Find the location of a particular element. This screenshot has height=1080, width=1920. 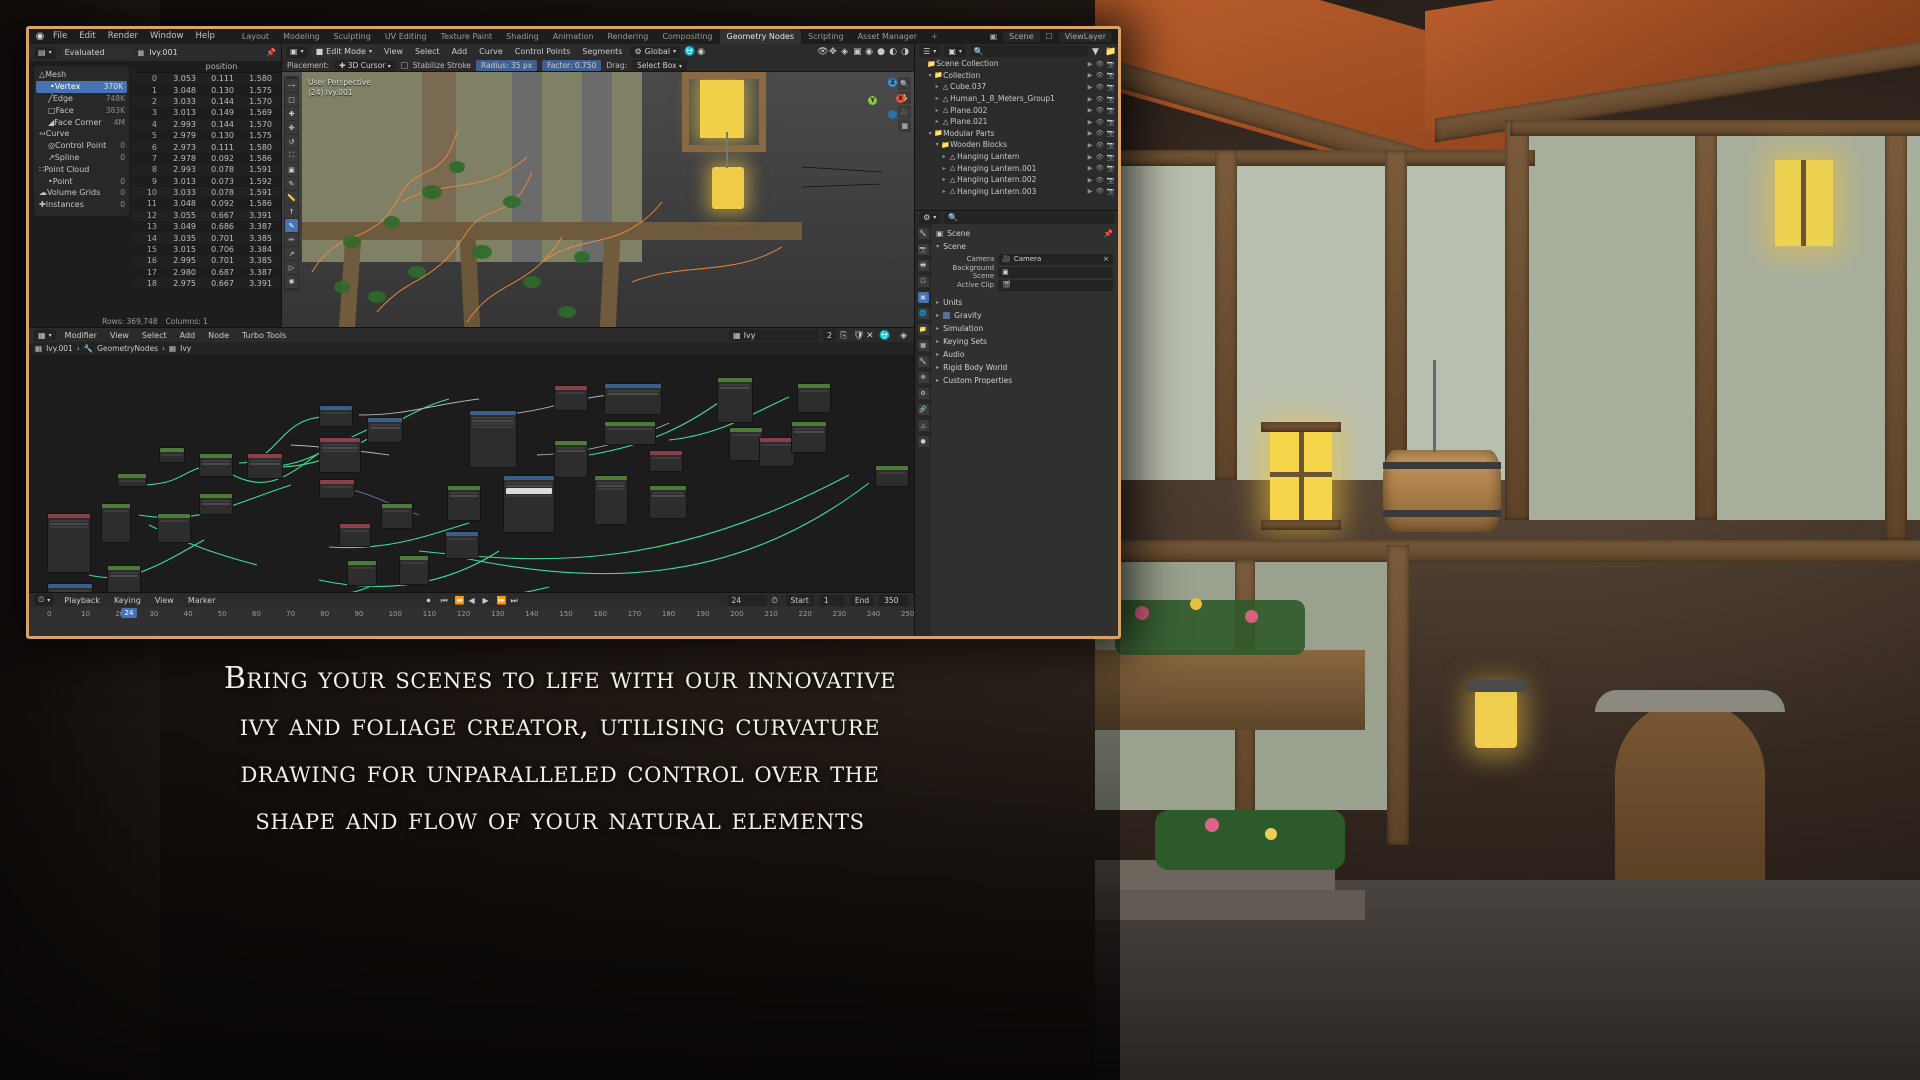

workspace-tab-texture-paint: Texture Paint is located at coordinates (467, 36).